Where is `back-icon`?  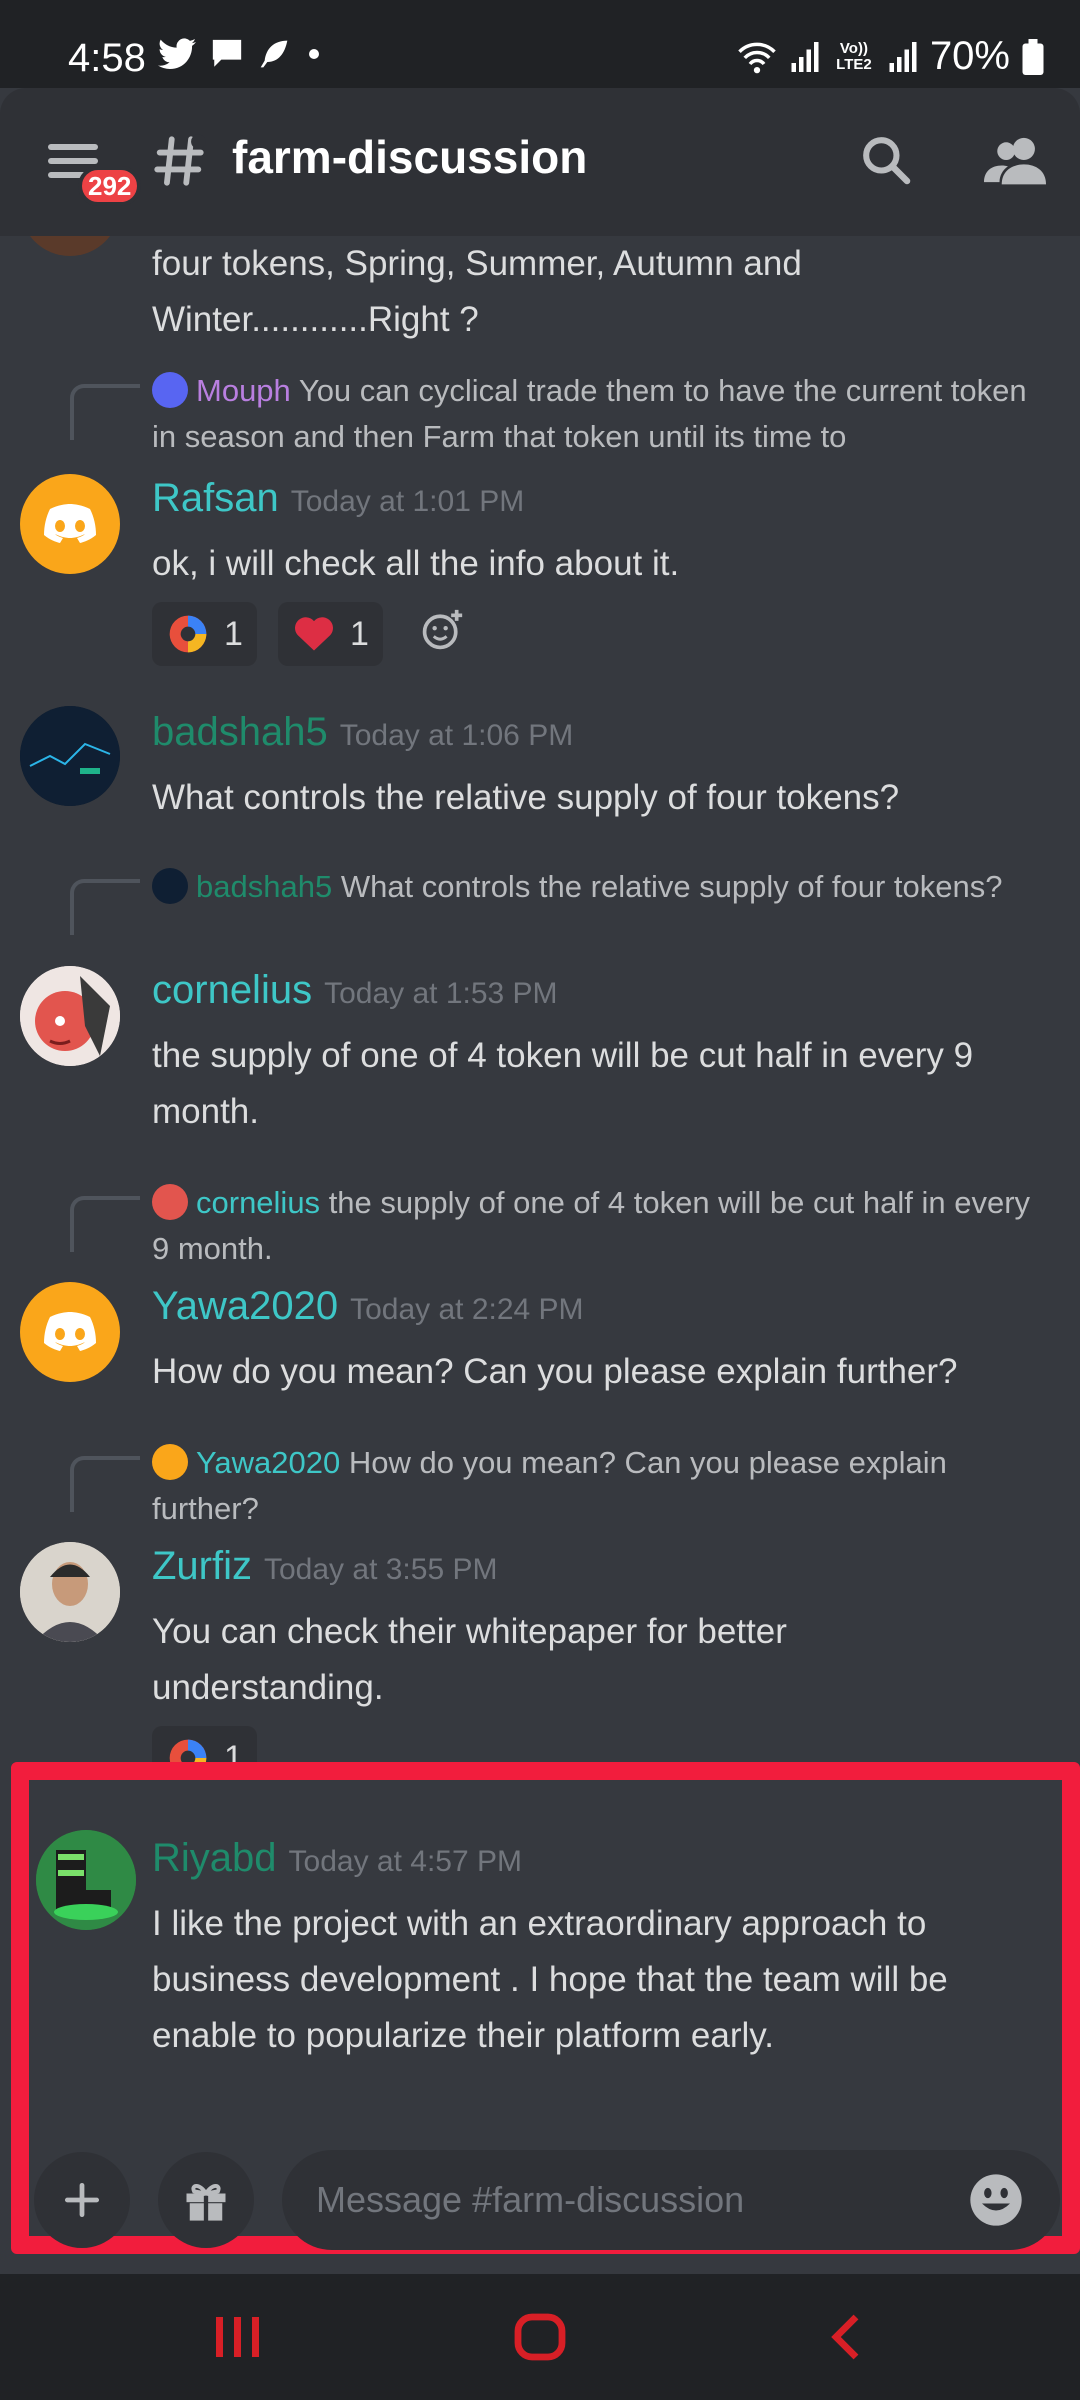
back-icon is located at coordinates (846, 2337).